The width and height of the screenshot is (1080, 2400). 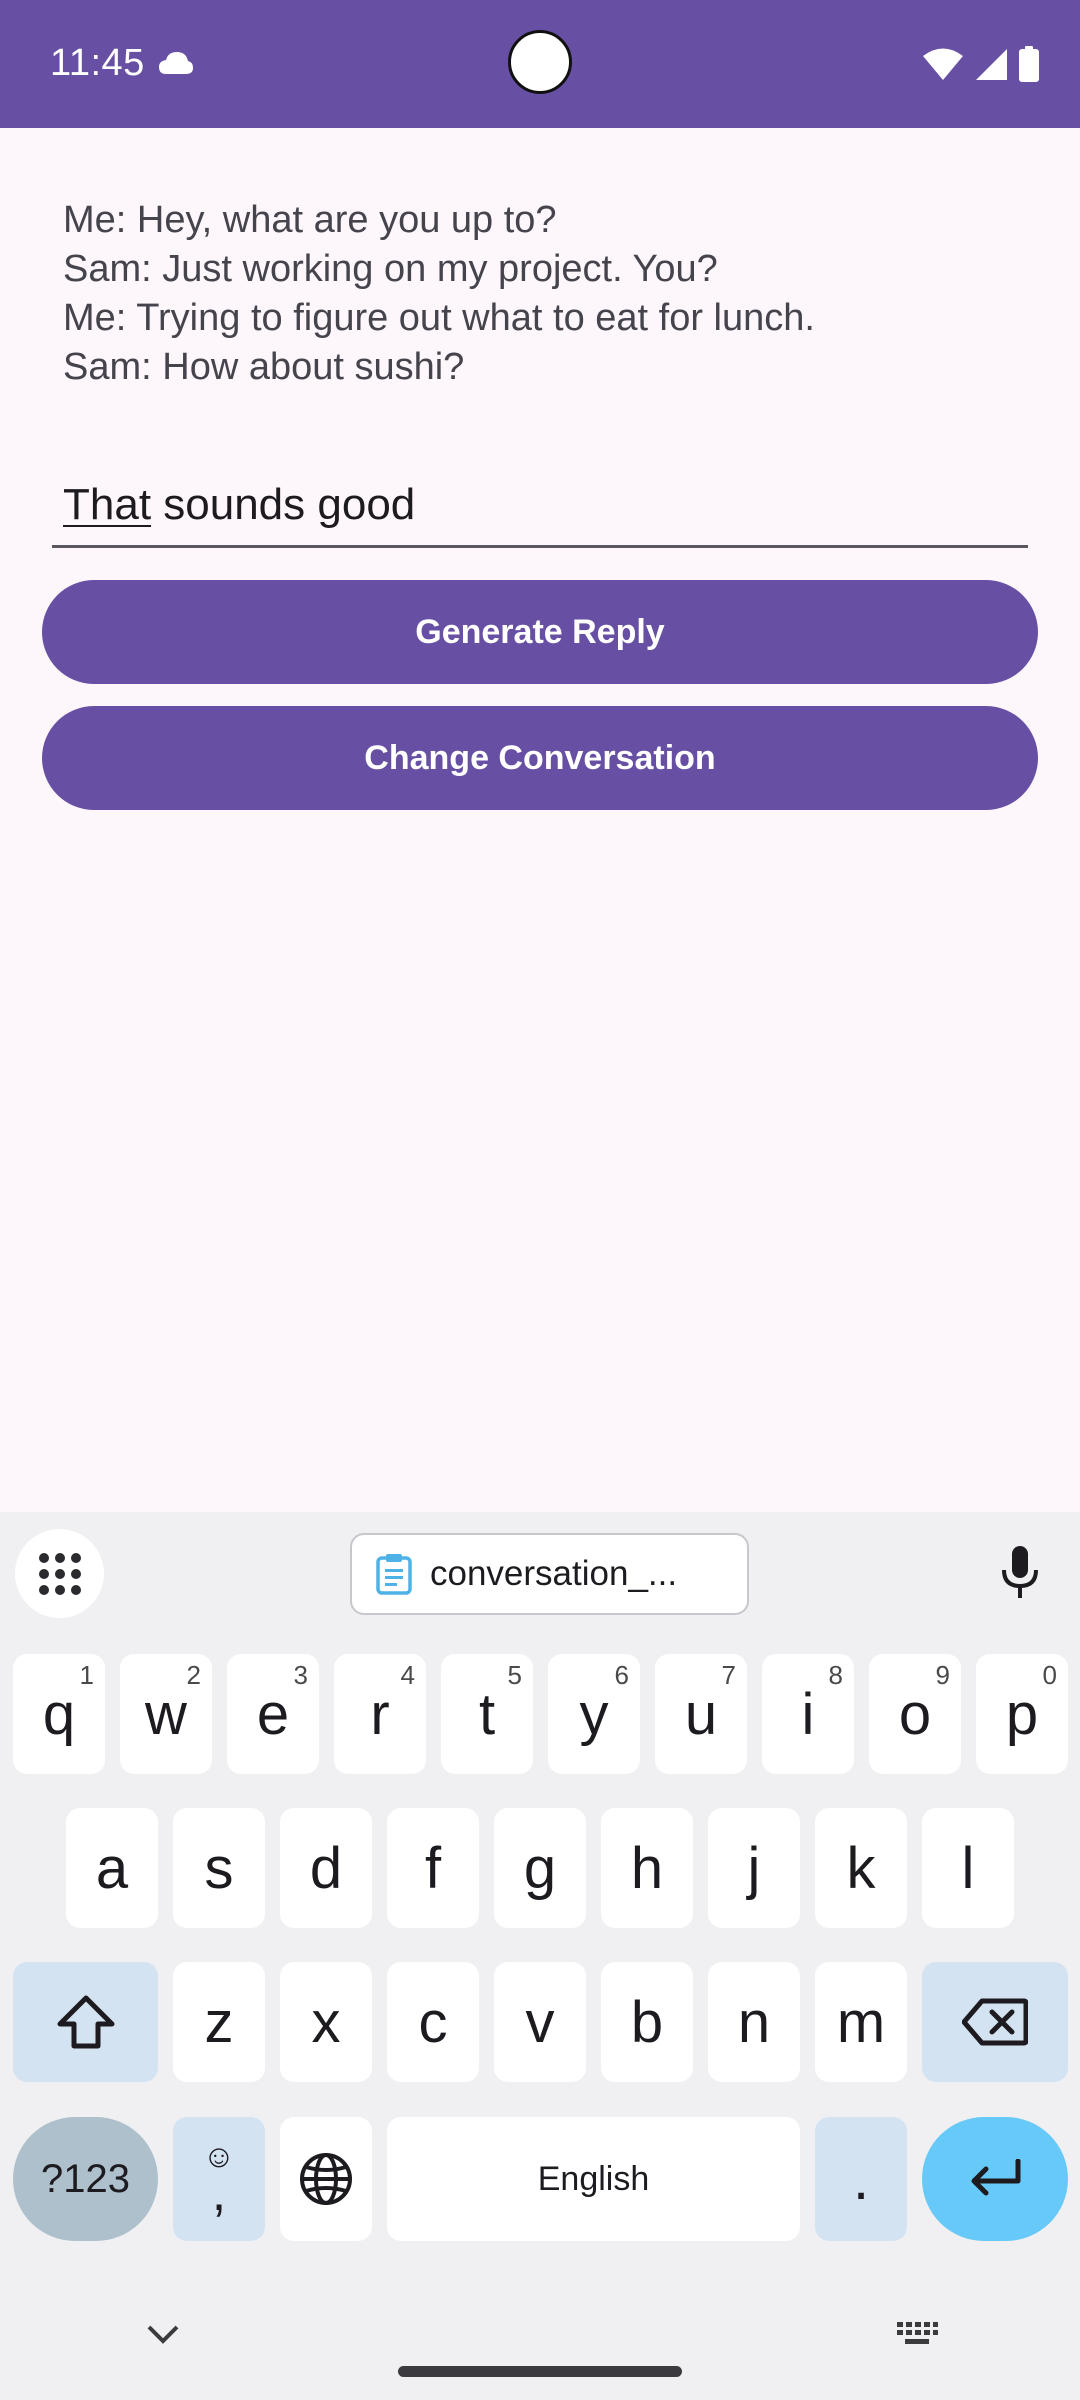 I want to click on emoji-comma-key: ☺ ,, so click(x=219, y=2179).